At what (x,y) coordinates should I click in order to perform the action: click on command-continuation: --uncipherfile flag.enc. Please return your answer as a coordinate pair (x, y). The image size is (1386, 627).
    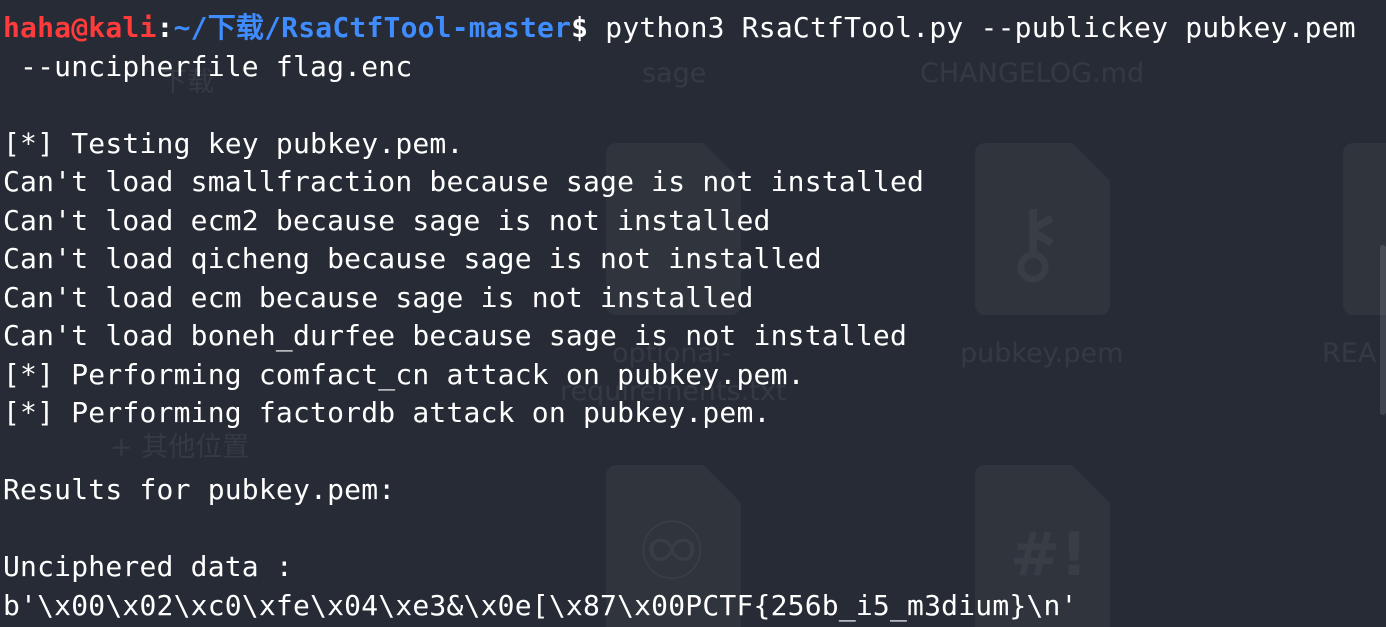
    Looking at the image, I should click on (208, 66).